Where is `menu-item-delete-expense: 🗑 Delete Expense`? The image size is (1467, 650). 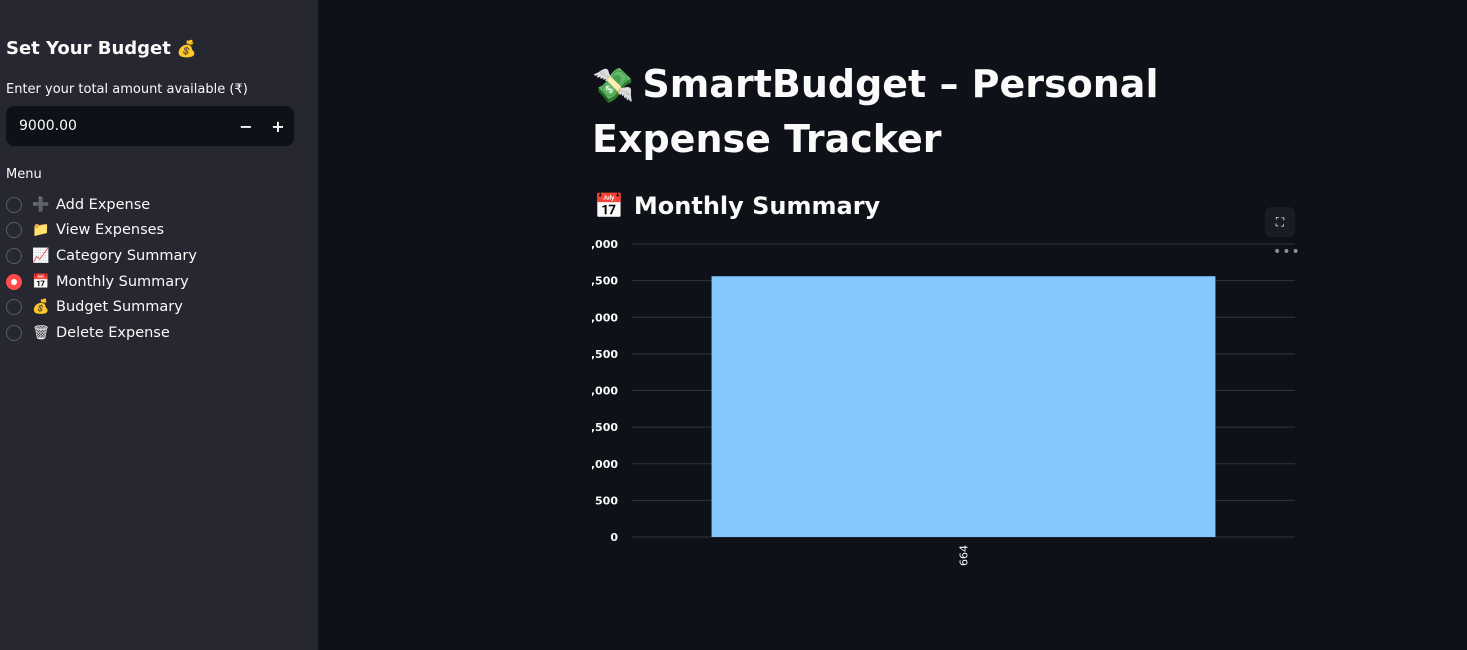
menu-item-delete-expense: 🗑 Delete Expense is located at coordinates (101, 333).